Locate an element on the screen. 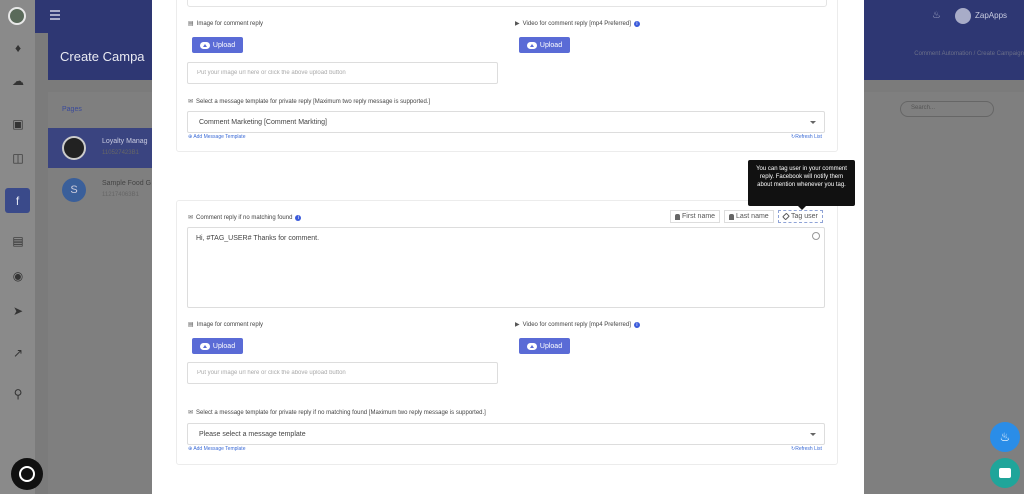 The image size is (1024, 494). breadcrumb: Comment Automation / Create Campaign is located at coordinates (969, 54).